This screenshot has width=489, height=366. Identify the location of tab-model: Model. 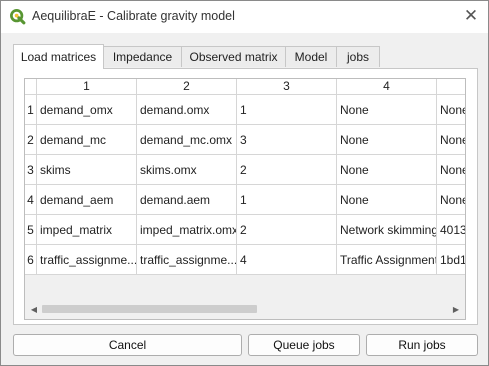
(311, 56).